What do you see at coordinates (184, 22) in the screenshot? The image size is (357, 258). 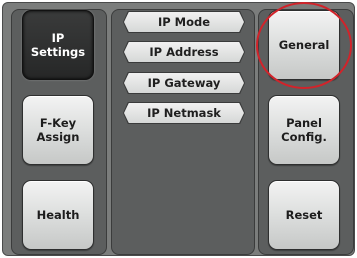 I see `ip-mode-tag: IP Mode` at bounding box center [184, 22].